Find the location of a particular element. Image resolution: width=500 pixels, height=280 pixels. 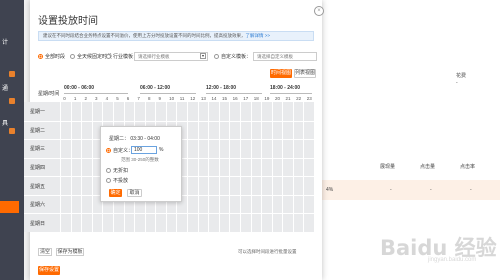

hour-number: 2 is located at coordinates (85, 98).